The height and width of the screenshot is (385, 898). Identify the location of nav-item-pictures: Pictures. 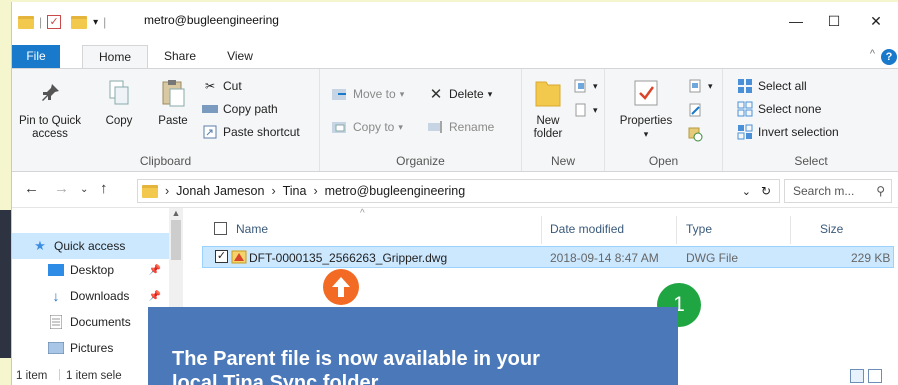
(90, 348).